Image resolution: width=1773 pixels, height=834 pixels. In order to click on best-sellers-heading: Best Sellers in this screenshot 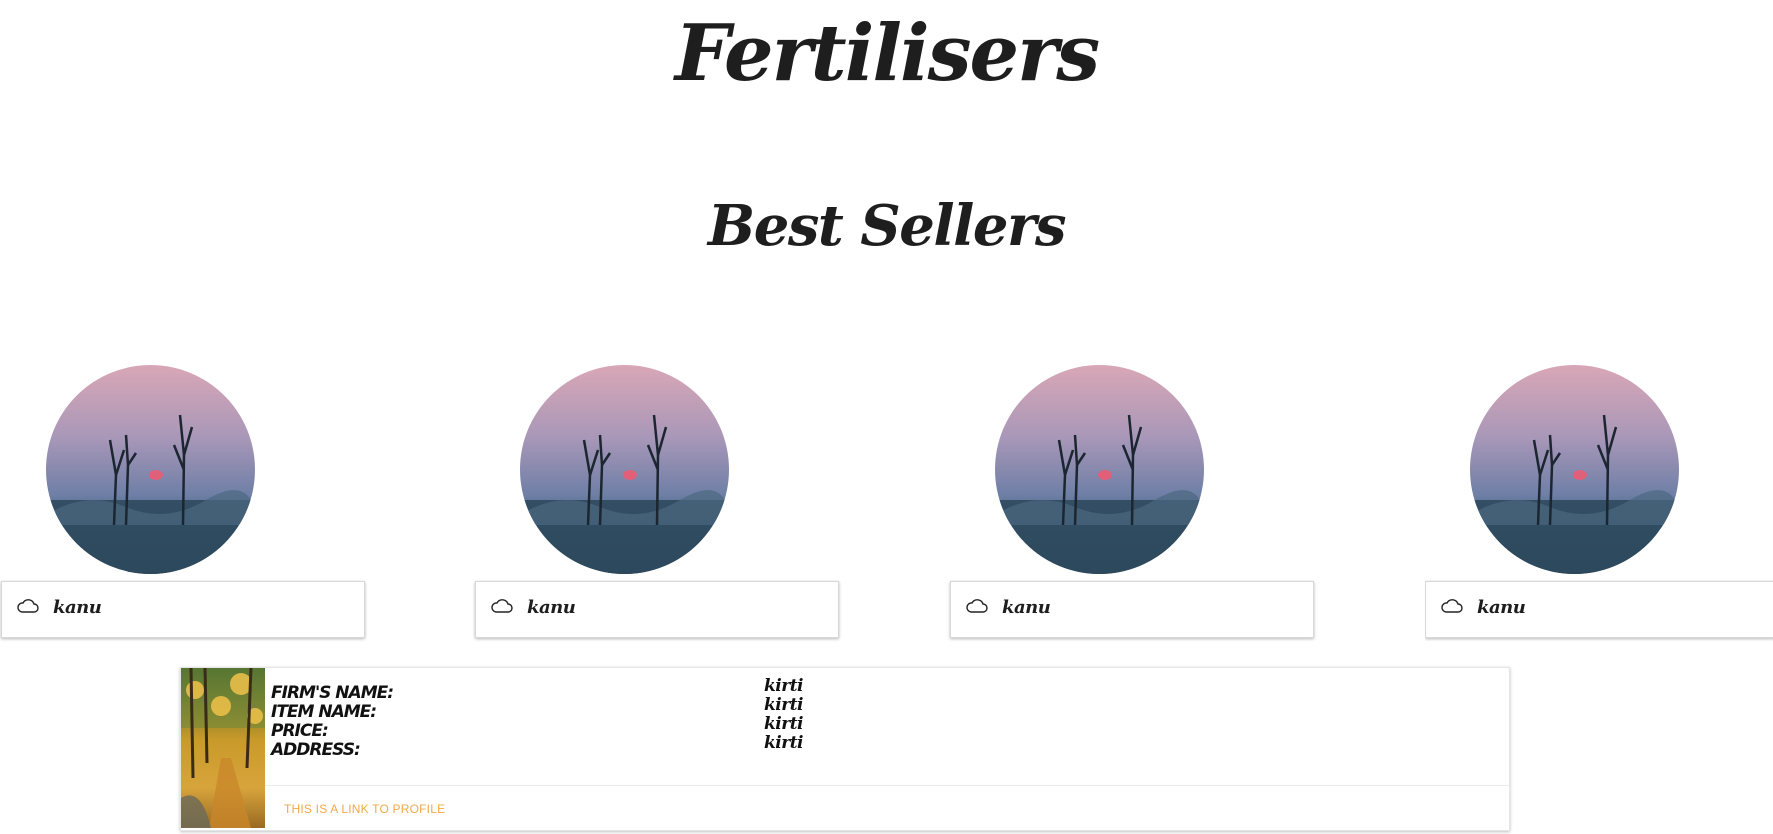, I will do `click(887, 226)`.